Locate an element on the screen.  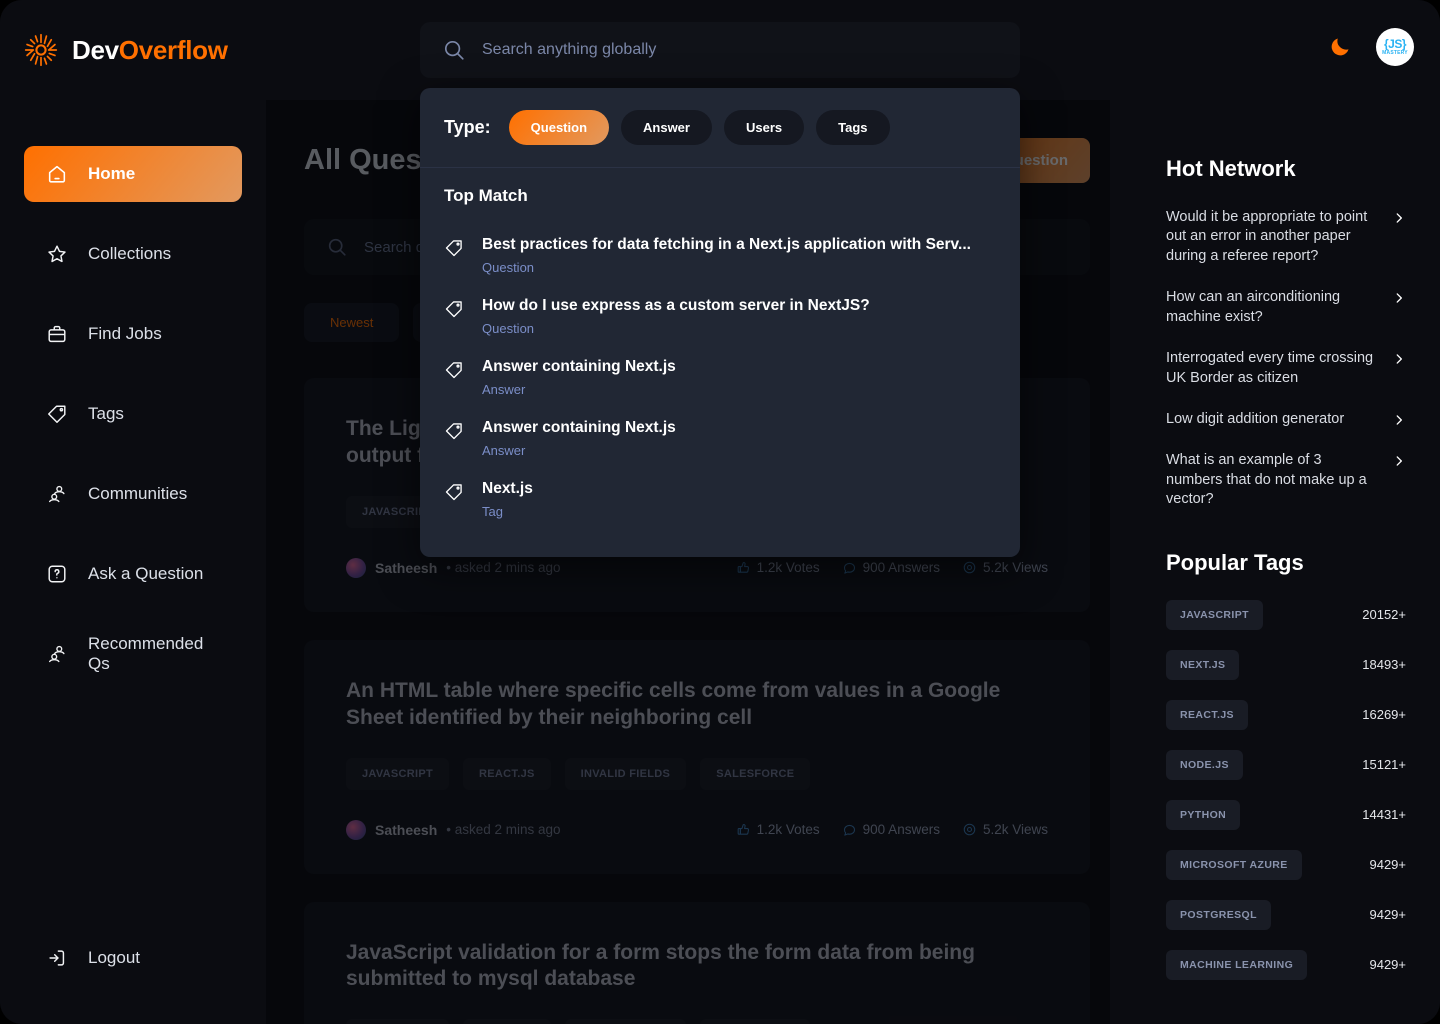
author-name: Satheesh is located at coordinates (406, 829).